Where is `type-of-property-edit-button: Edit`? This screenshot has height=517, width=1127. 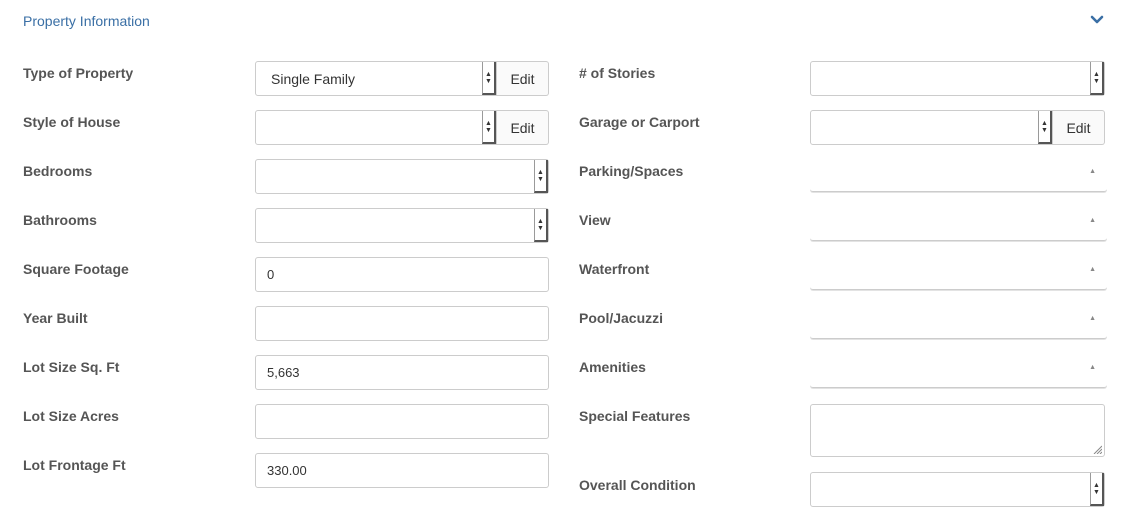
type-of-property-edit-button: Edit is located at coordinates (523, 78).